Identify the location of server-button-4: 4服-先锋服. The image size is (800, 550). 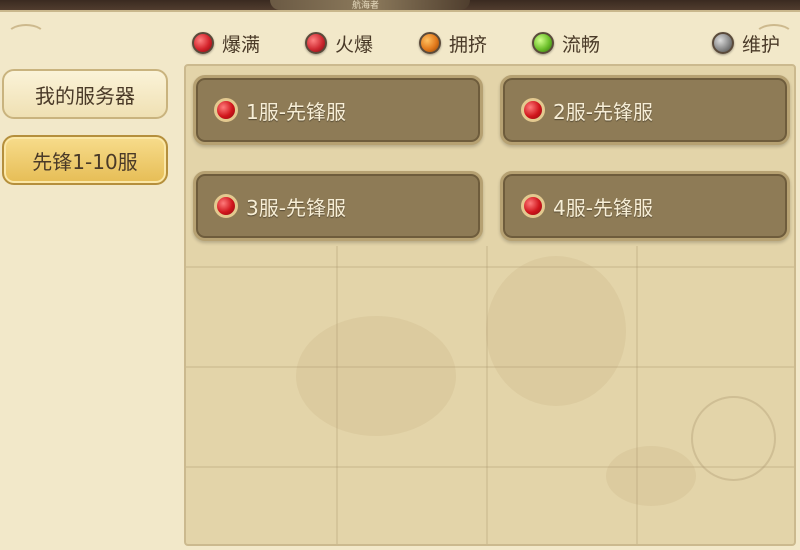
(645, 206).